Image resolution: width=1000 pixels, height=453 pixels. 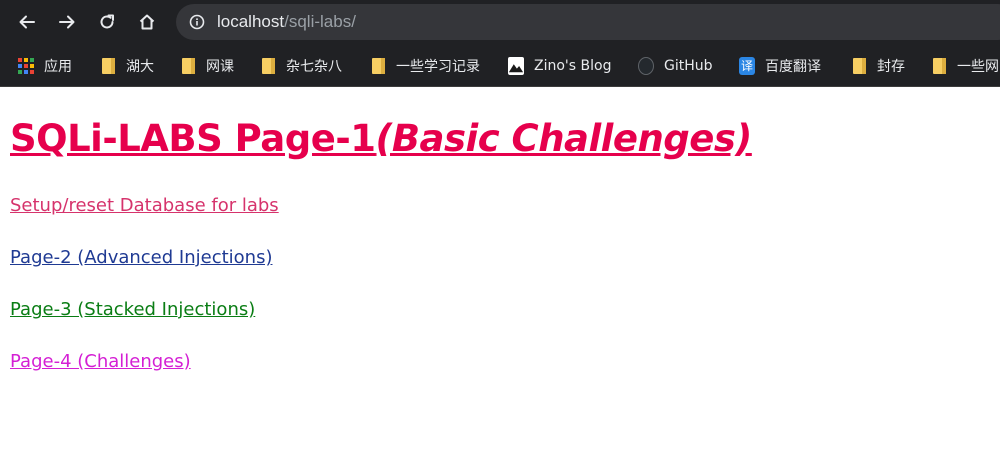 I want to click on forward-arrow-icon, so click(x=67, y=22).